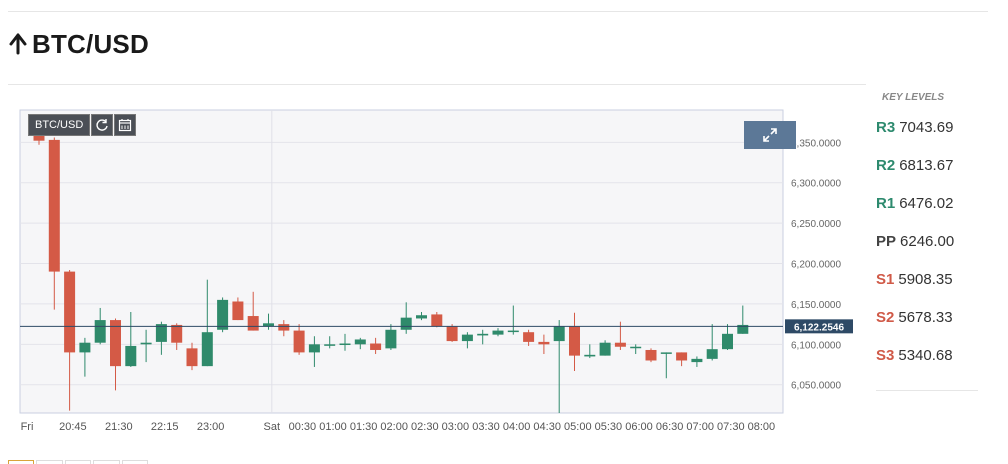 This screenshot has width=1008, height=464. I want to click on key-level-r1: R1 6476.02, so click(927, 204).